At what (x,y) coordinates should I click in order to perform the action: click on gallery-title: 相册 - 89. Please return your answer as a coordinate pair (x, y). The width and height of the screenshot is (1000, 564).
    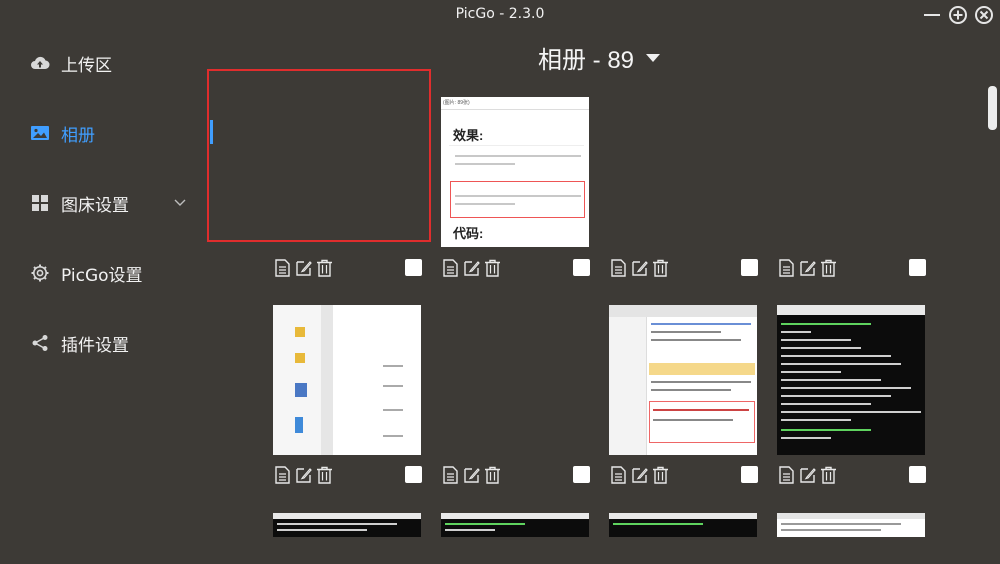
    Looking at the image, I should click on (586, 60).